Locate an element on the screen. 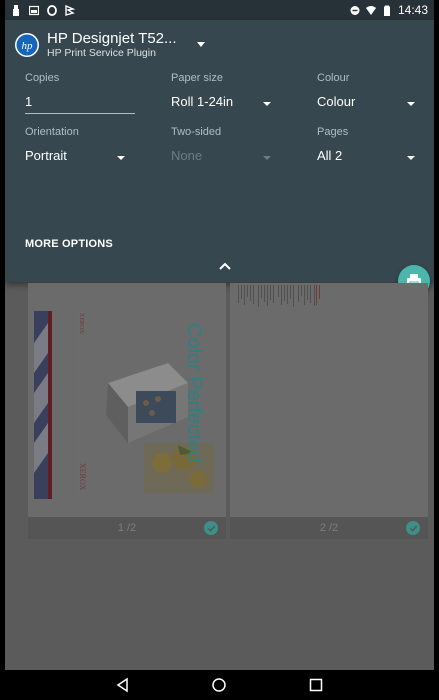 This screenshot has width=439, height=700. pages-label: Pages is located at coordinates (333, 132).